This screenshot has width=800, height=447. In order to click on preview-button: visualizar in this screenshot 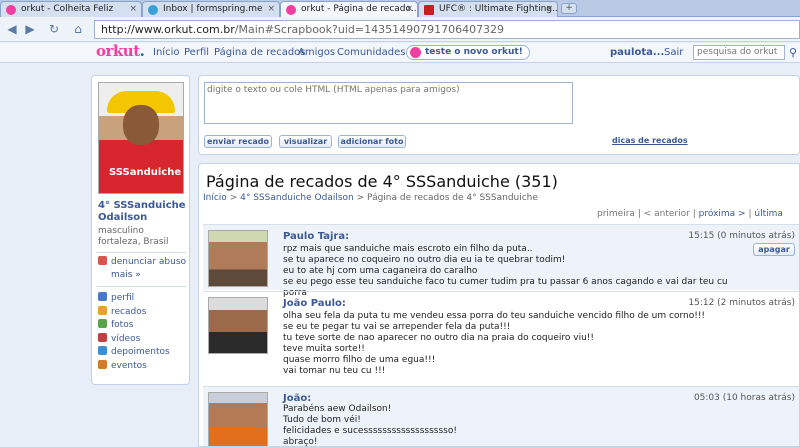, I will do `click(305, 141)`.